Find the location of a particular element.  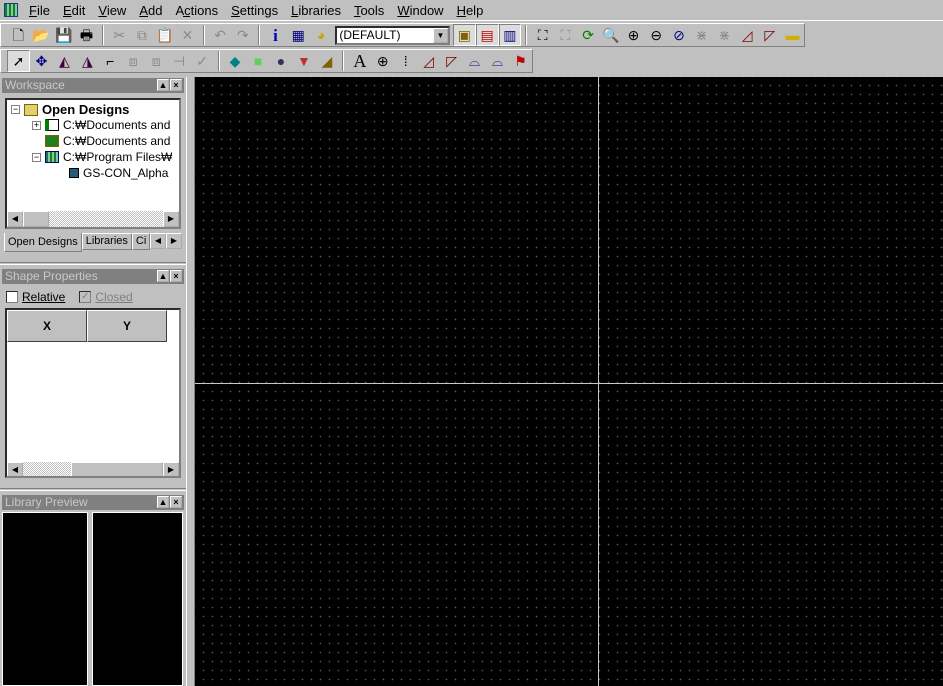

info-button: i is located at coordinates (275, 35).